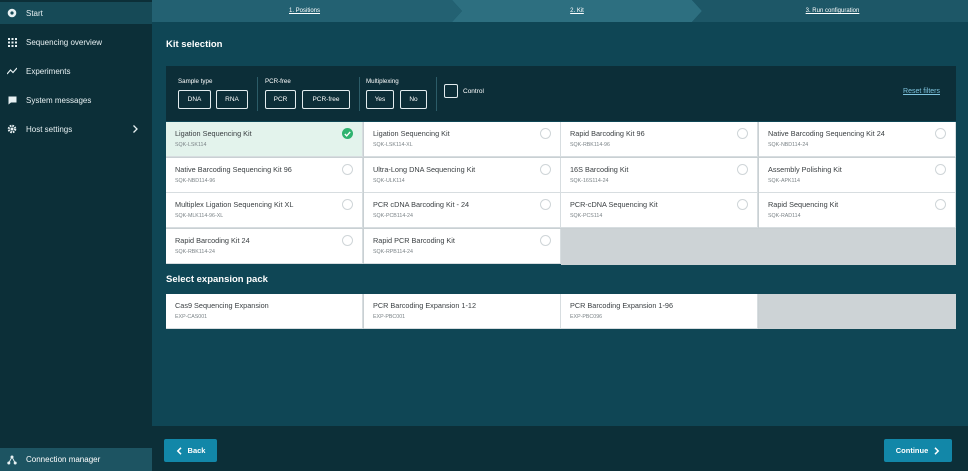 The image size is (968, 471). What do you see at coordinates (222, 305) in the screenshot?
I see `card-name: Cas9 Sequencing Expansion` at bounding box center [222, 305].